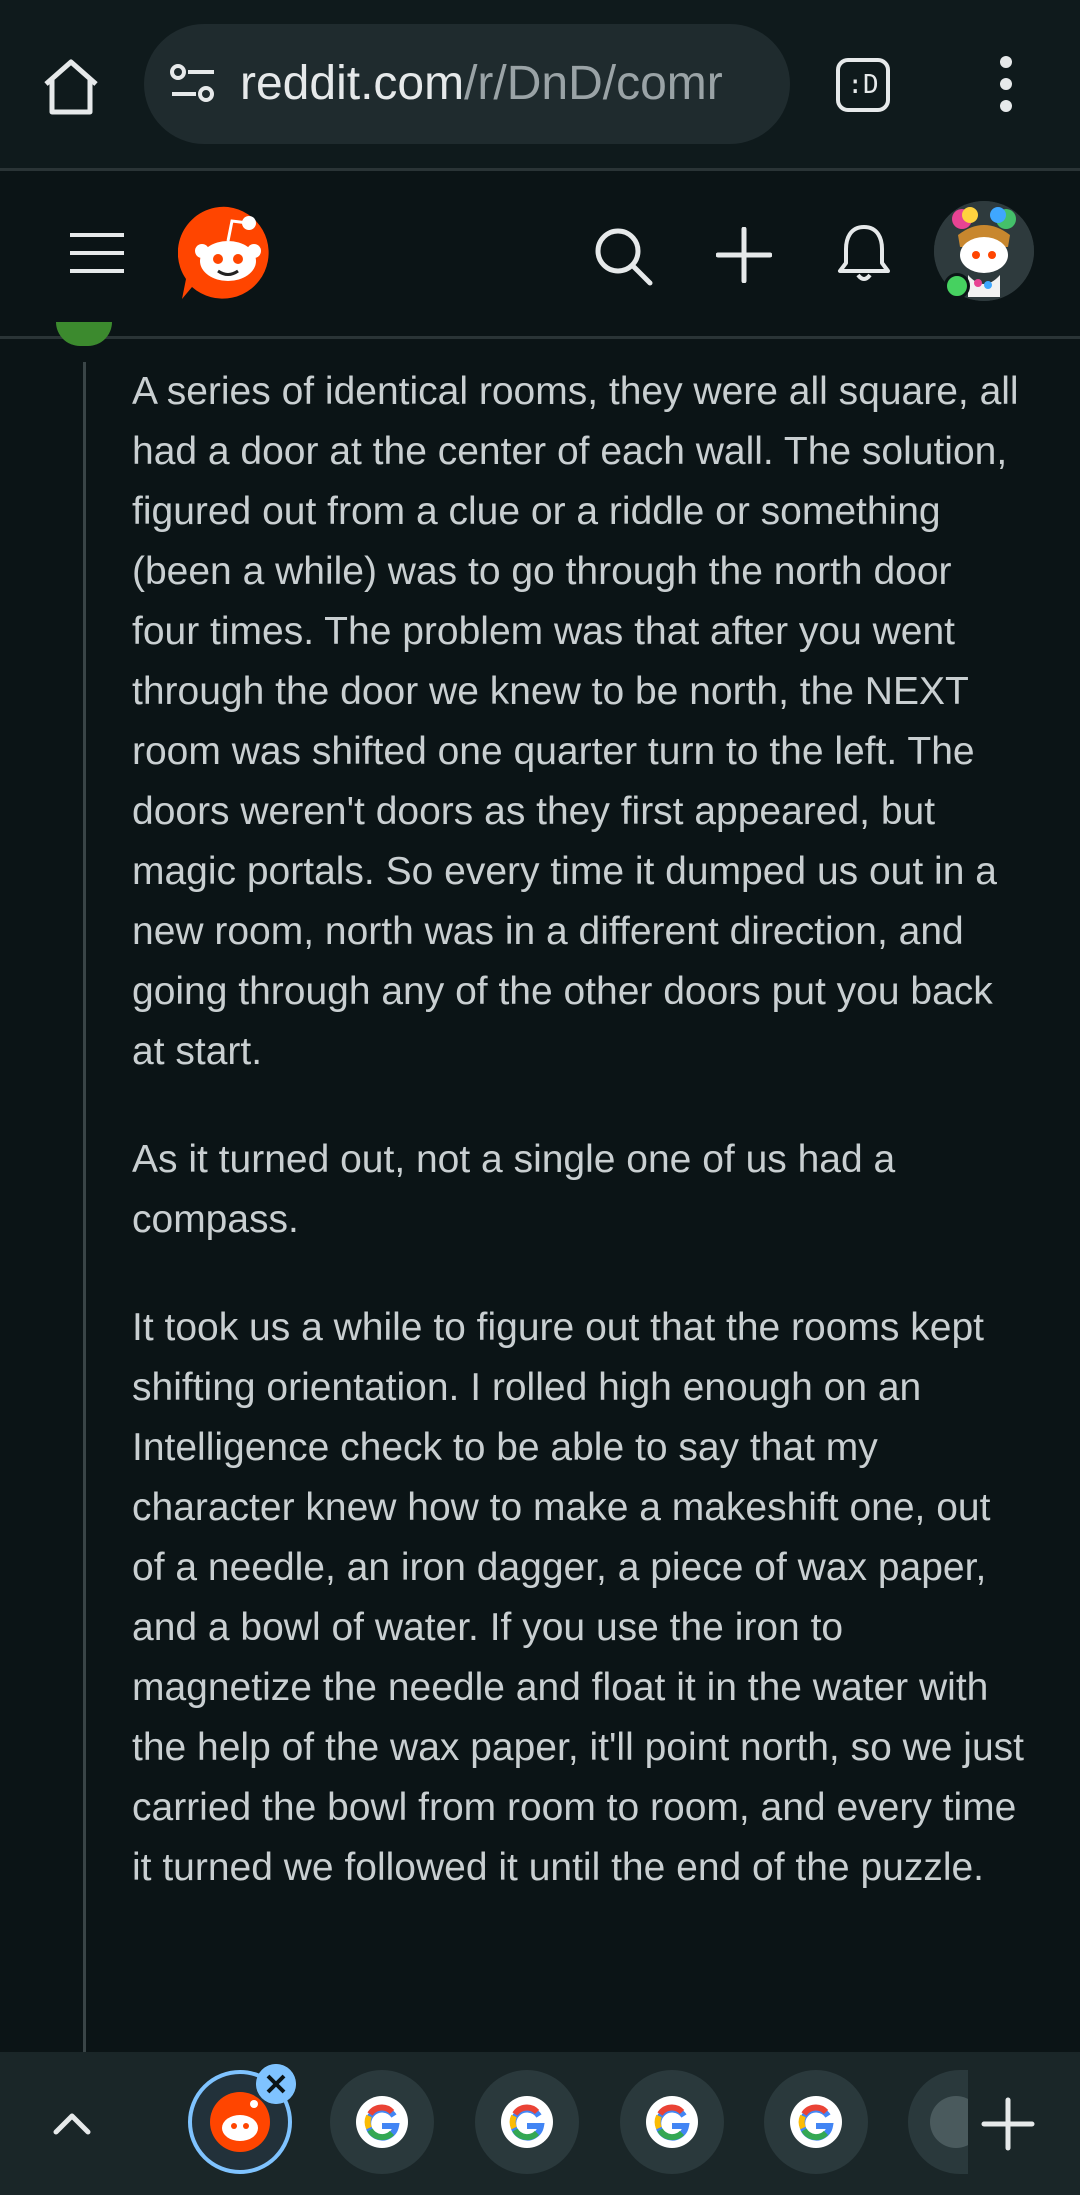 The image size is (1080, 2195). What do you see at coordinates (593, 83) in the screenshot?
I see `url-path: /r/DnD/comr` at bounding box center [593, 83].